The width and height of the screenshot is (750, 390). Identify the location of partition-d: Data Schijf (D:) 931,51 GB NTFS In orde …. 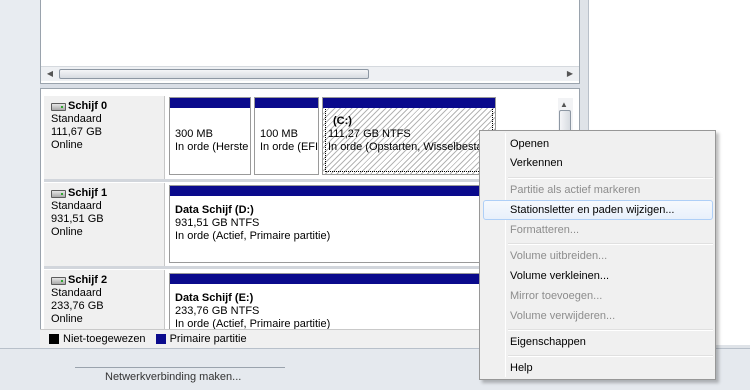
(324, 224).